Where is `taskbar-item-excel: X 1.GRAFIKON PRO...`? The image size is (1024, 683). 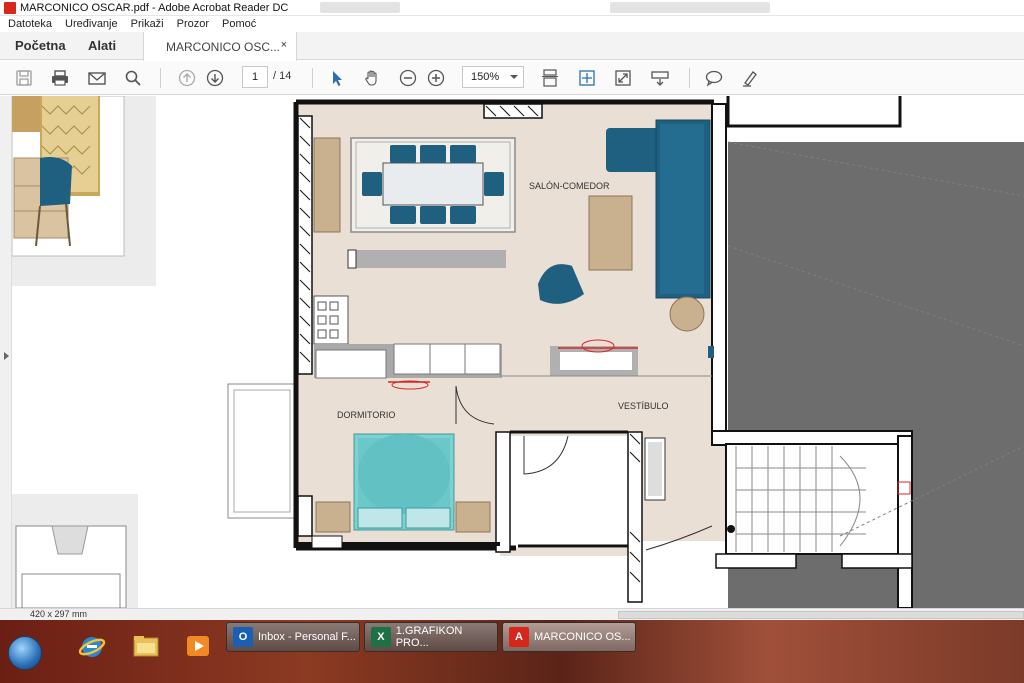 taskbar-item-excel: X 1.GRAFIKON PRO... is located at coordinates (431, 637).